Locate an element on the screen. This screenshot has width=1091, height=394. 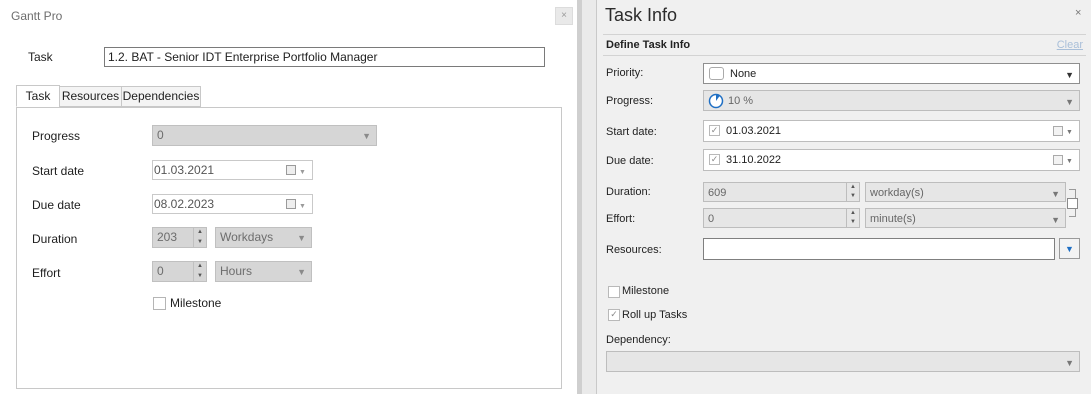
clear-link: Clear is located at coordinates (1070, 45).